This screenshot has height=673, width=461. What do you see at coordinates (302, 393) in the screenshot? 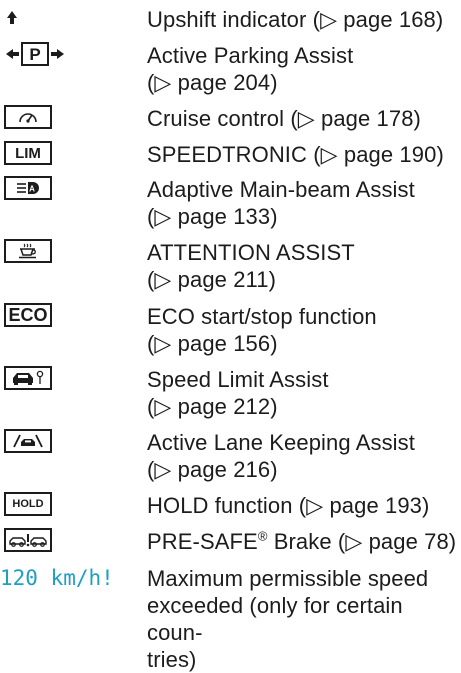
I see `entry-text: Speed Limit Assist (▷ page 212)` at bounding box center [302, 393].